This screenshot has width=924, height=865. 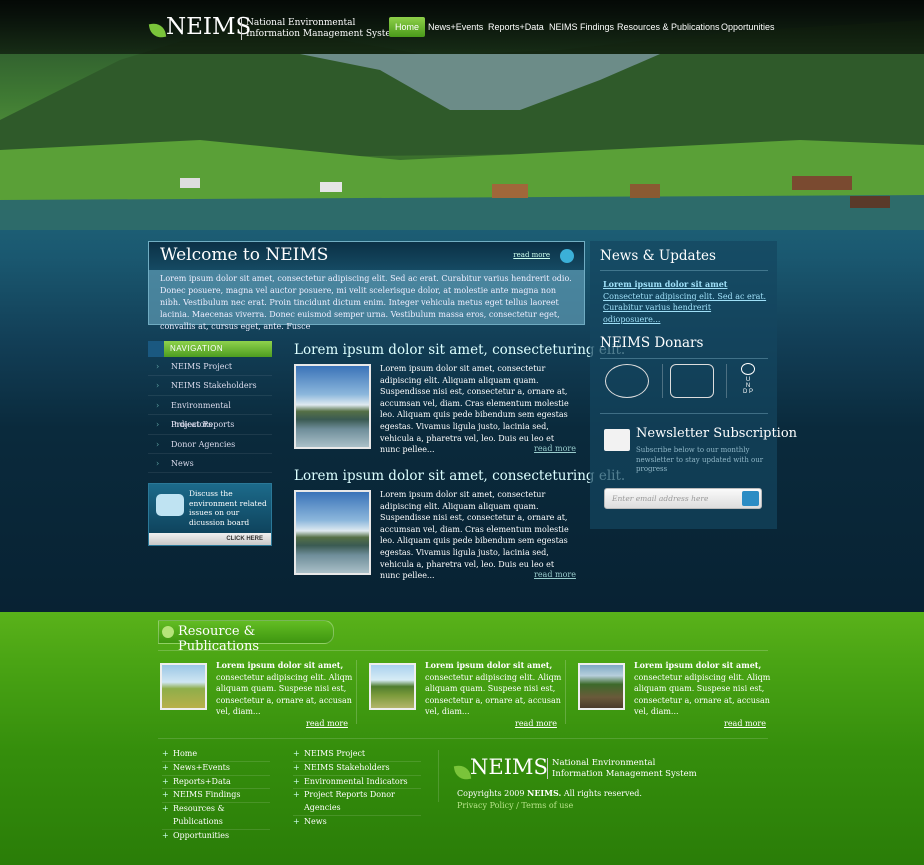 I want to click on nav-resources-publications: Resources & Publications, so click(x=668, y=27).